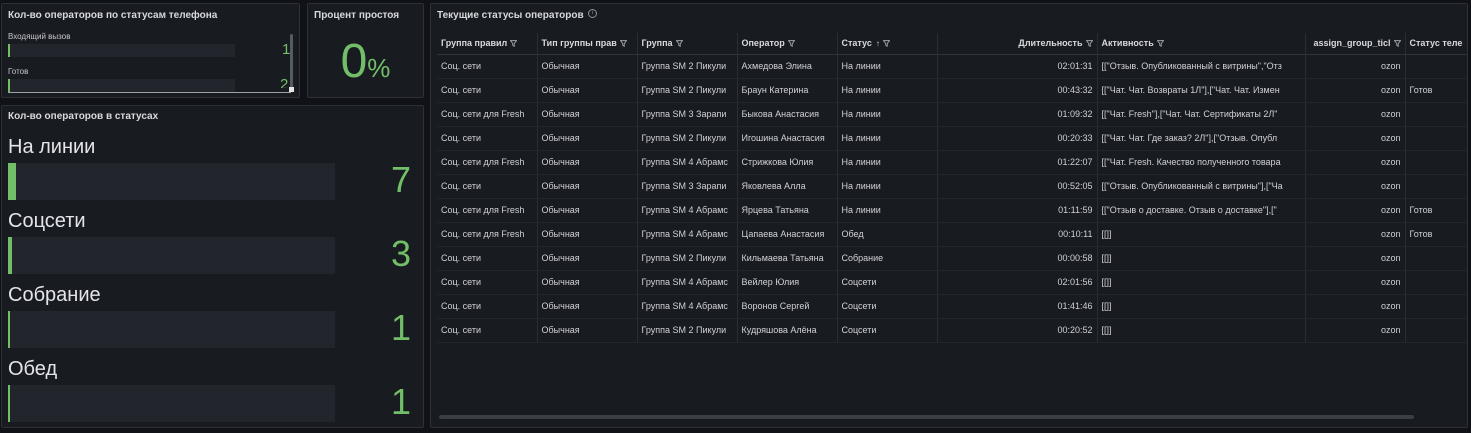 Image resolution: width=1471 pixels, height=433 pixels. Describe the element at coordinates (787, 234) in the screenshot. I see `table-cell: Цапаева Анастасия` at that location.